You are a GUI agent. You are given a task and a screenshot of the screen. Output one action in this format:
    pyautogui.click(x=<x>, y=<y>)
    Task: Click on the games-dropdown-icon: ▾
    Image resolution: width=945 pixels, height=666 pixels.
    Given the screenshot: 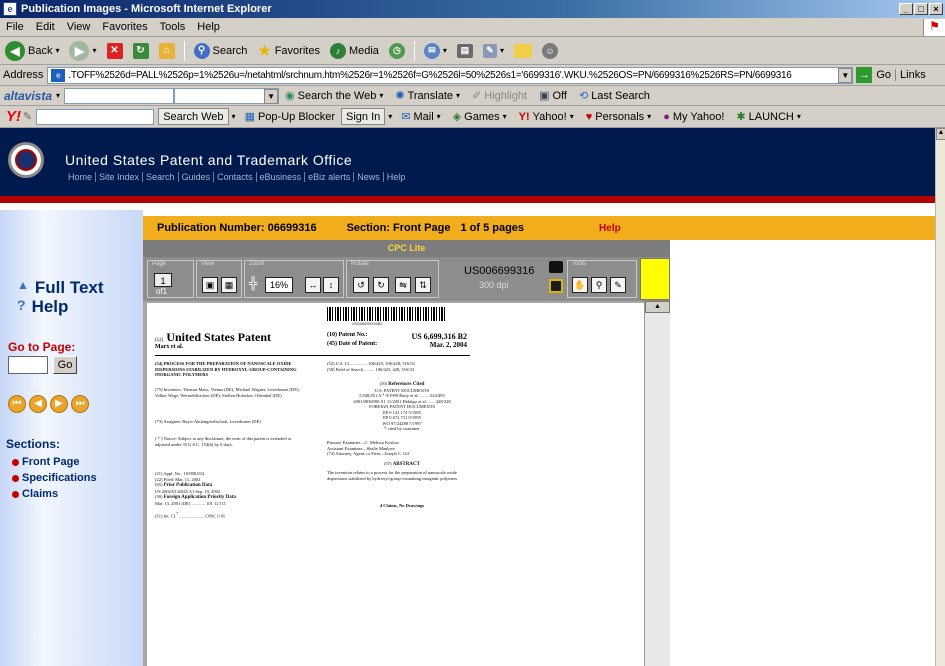 What is the action you would take?
    pyautogui.click(x=505, y=116)
    